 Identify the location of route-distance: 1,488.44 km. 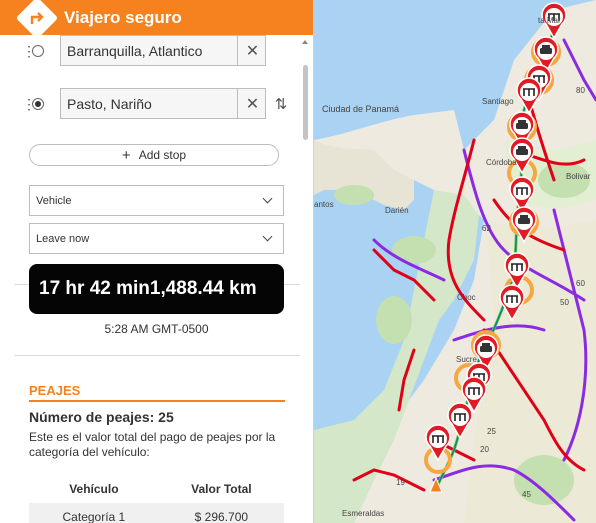
(203, 288).